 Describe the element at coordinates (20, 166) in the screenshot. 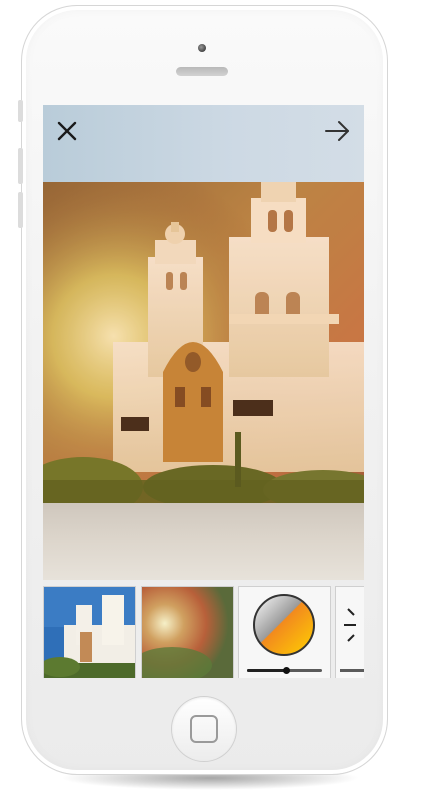

I see `volume-up-button` at that location.